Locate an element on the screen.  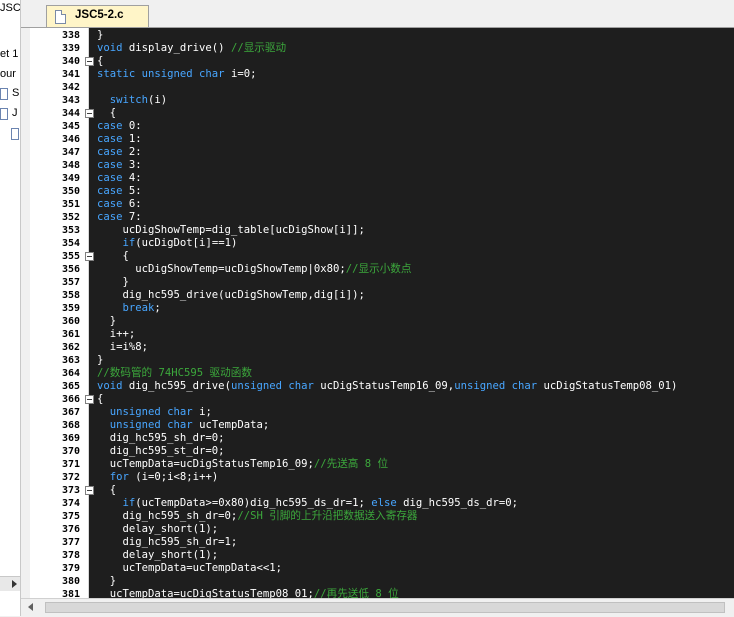
code-line: 379 ucTempData=ucTempData<<1; is located at coordinates (377, 568).